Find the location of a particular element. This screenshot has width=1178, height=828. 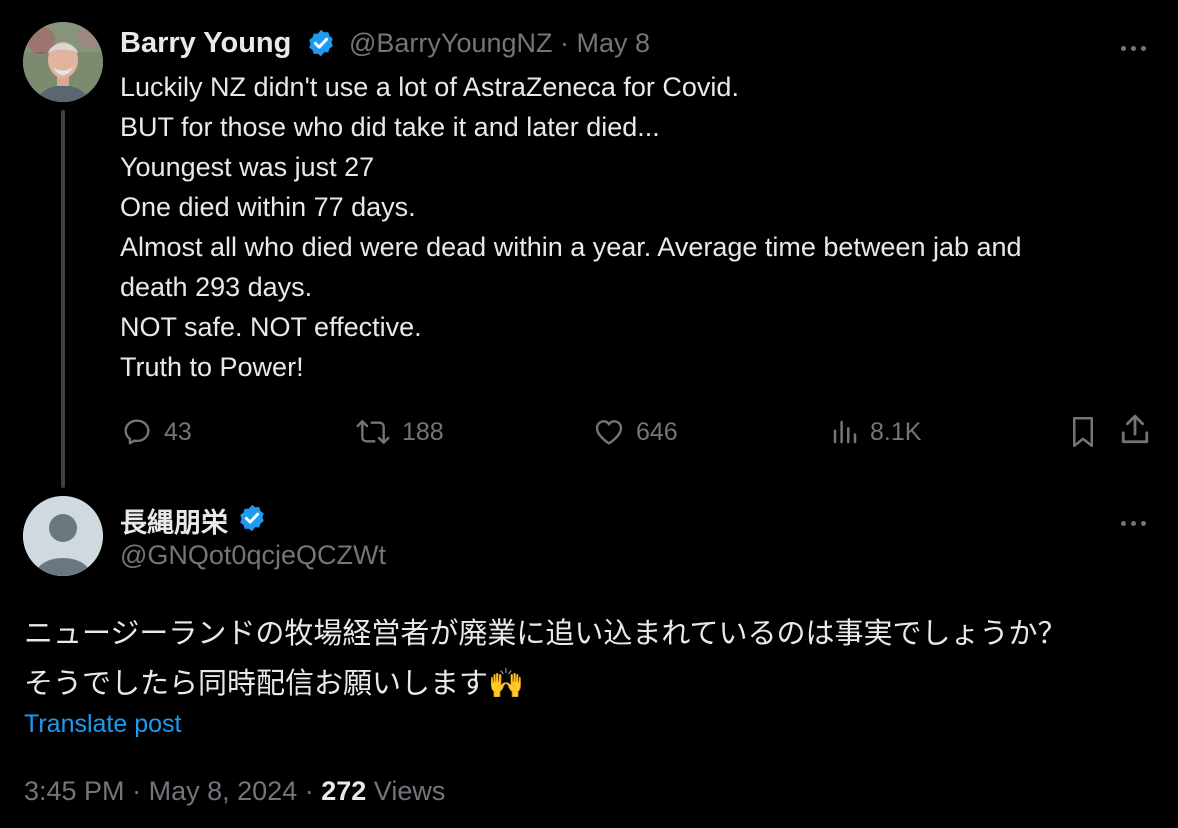

post-timestamp: 3:45 PM · May 8, 2024 · 272 Views is located at coordinates (234, 791).